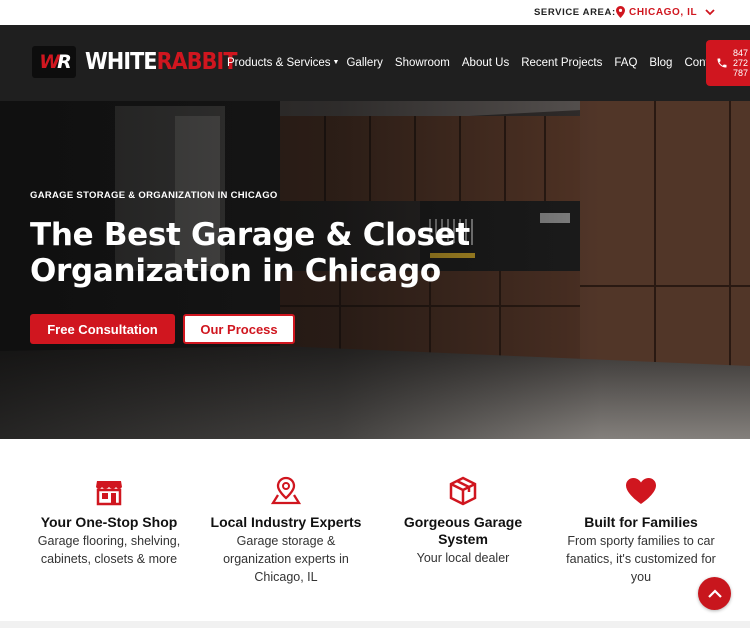 This screenshot has height=628, width=750. I want to click on nav-item-products-services: Products & Services ▼, so click(283, 63).